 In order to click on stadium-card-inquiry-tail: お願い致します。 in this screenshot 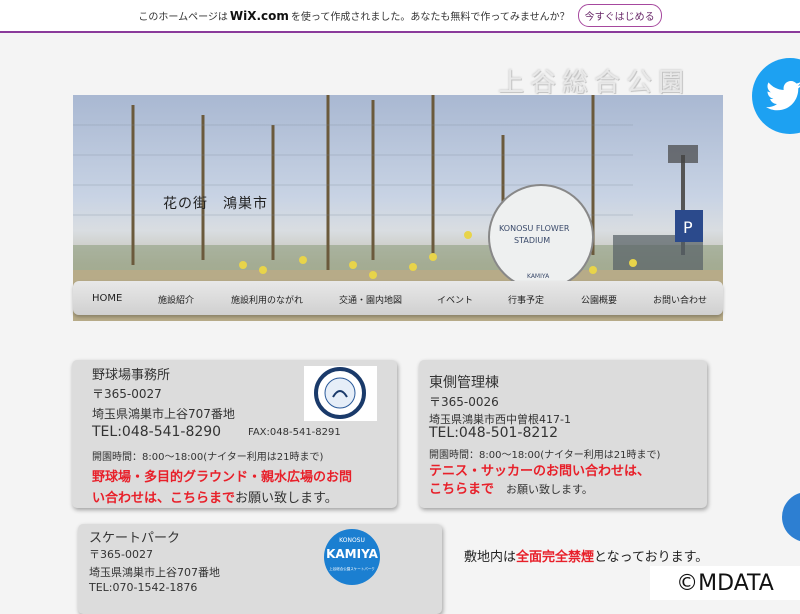, I will do `click(286, 498)`.